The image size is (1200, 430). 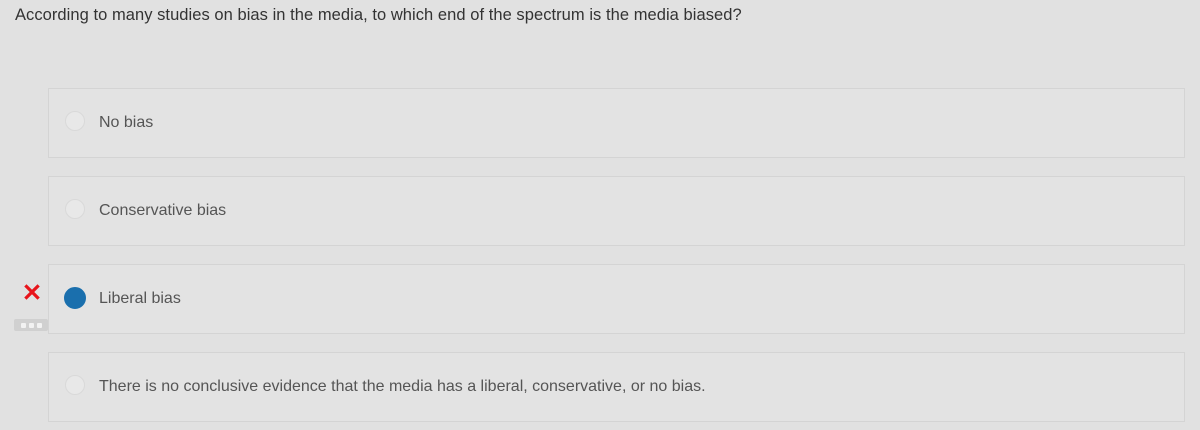 I want to click on answer-label: Conservative bias, so click(x=163, y=210).